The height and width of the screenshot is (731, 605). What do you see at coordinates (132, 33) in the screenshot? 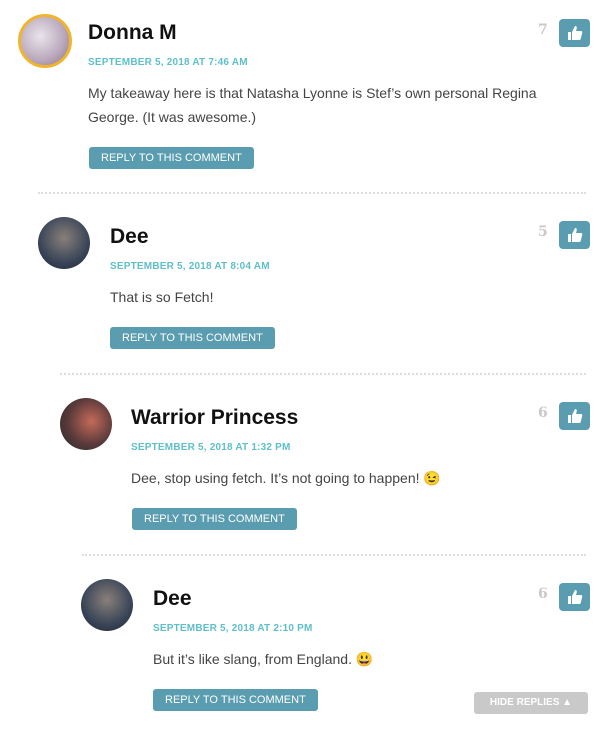
I see `comment-author: Donna M` at bounding box center [132, 33].